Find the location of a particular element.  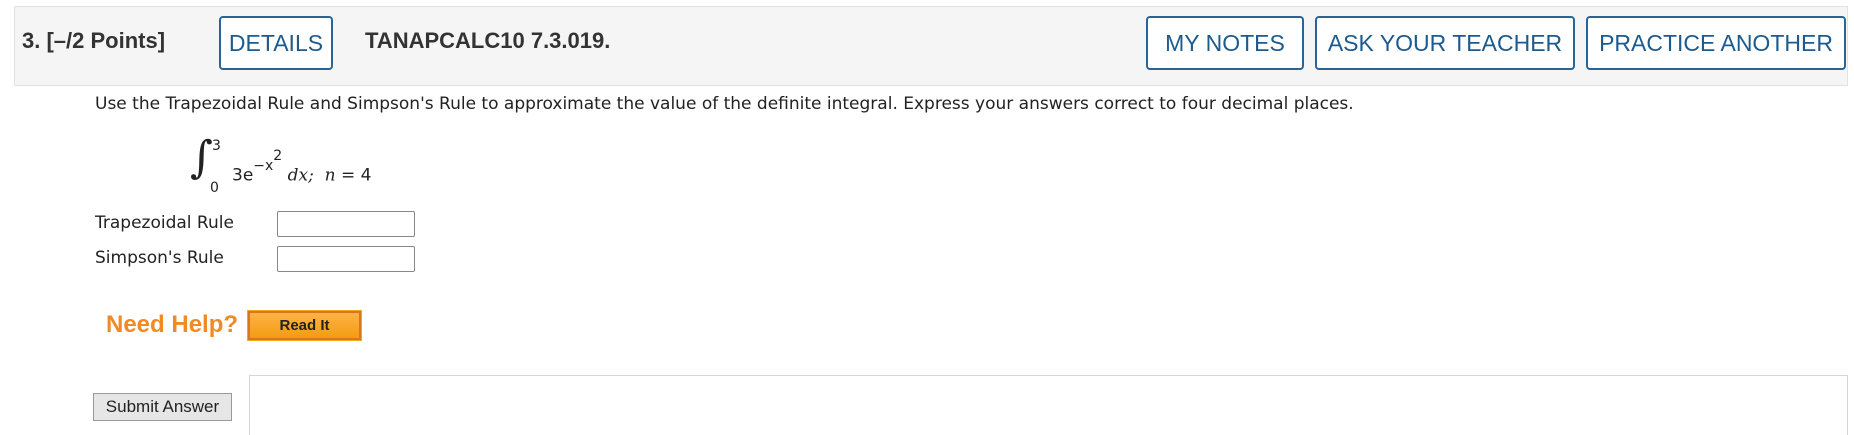

read-it-button: Read It is located at coordinates (304, 325).